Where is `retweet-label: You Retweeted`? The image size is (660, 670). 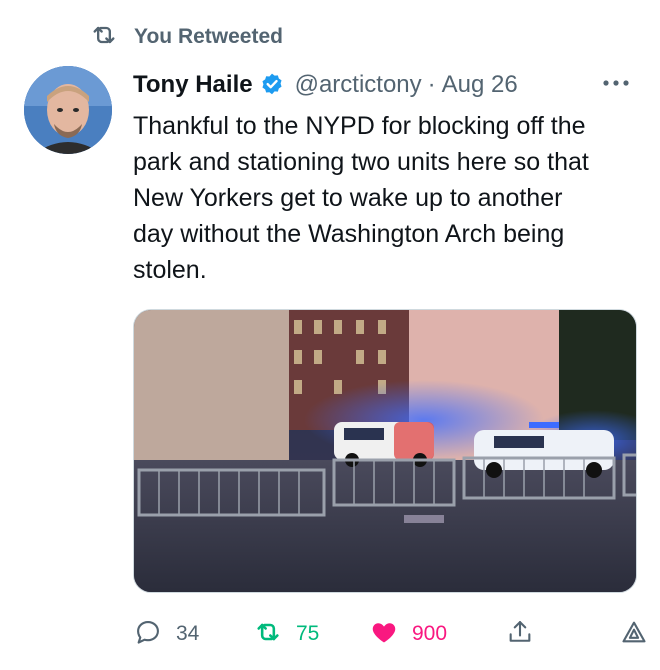 retweet-label: You Retweeted is located at coordinates (208, 36).